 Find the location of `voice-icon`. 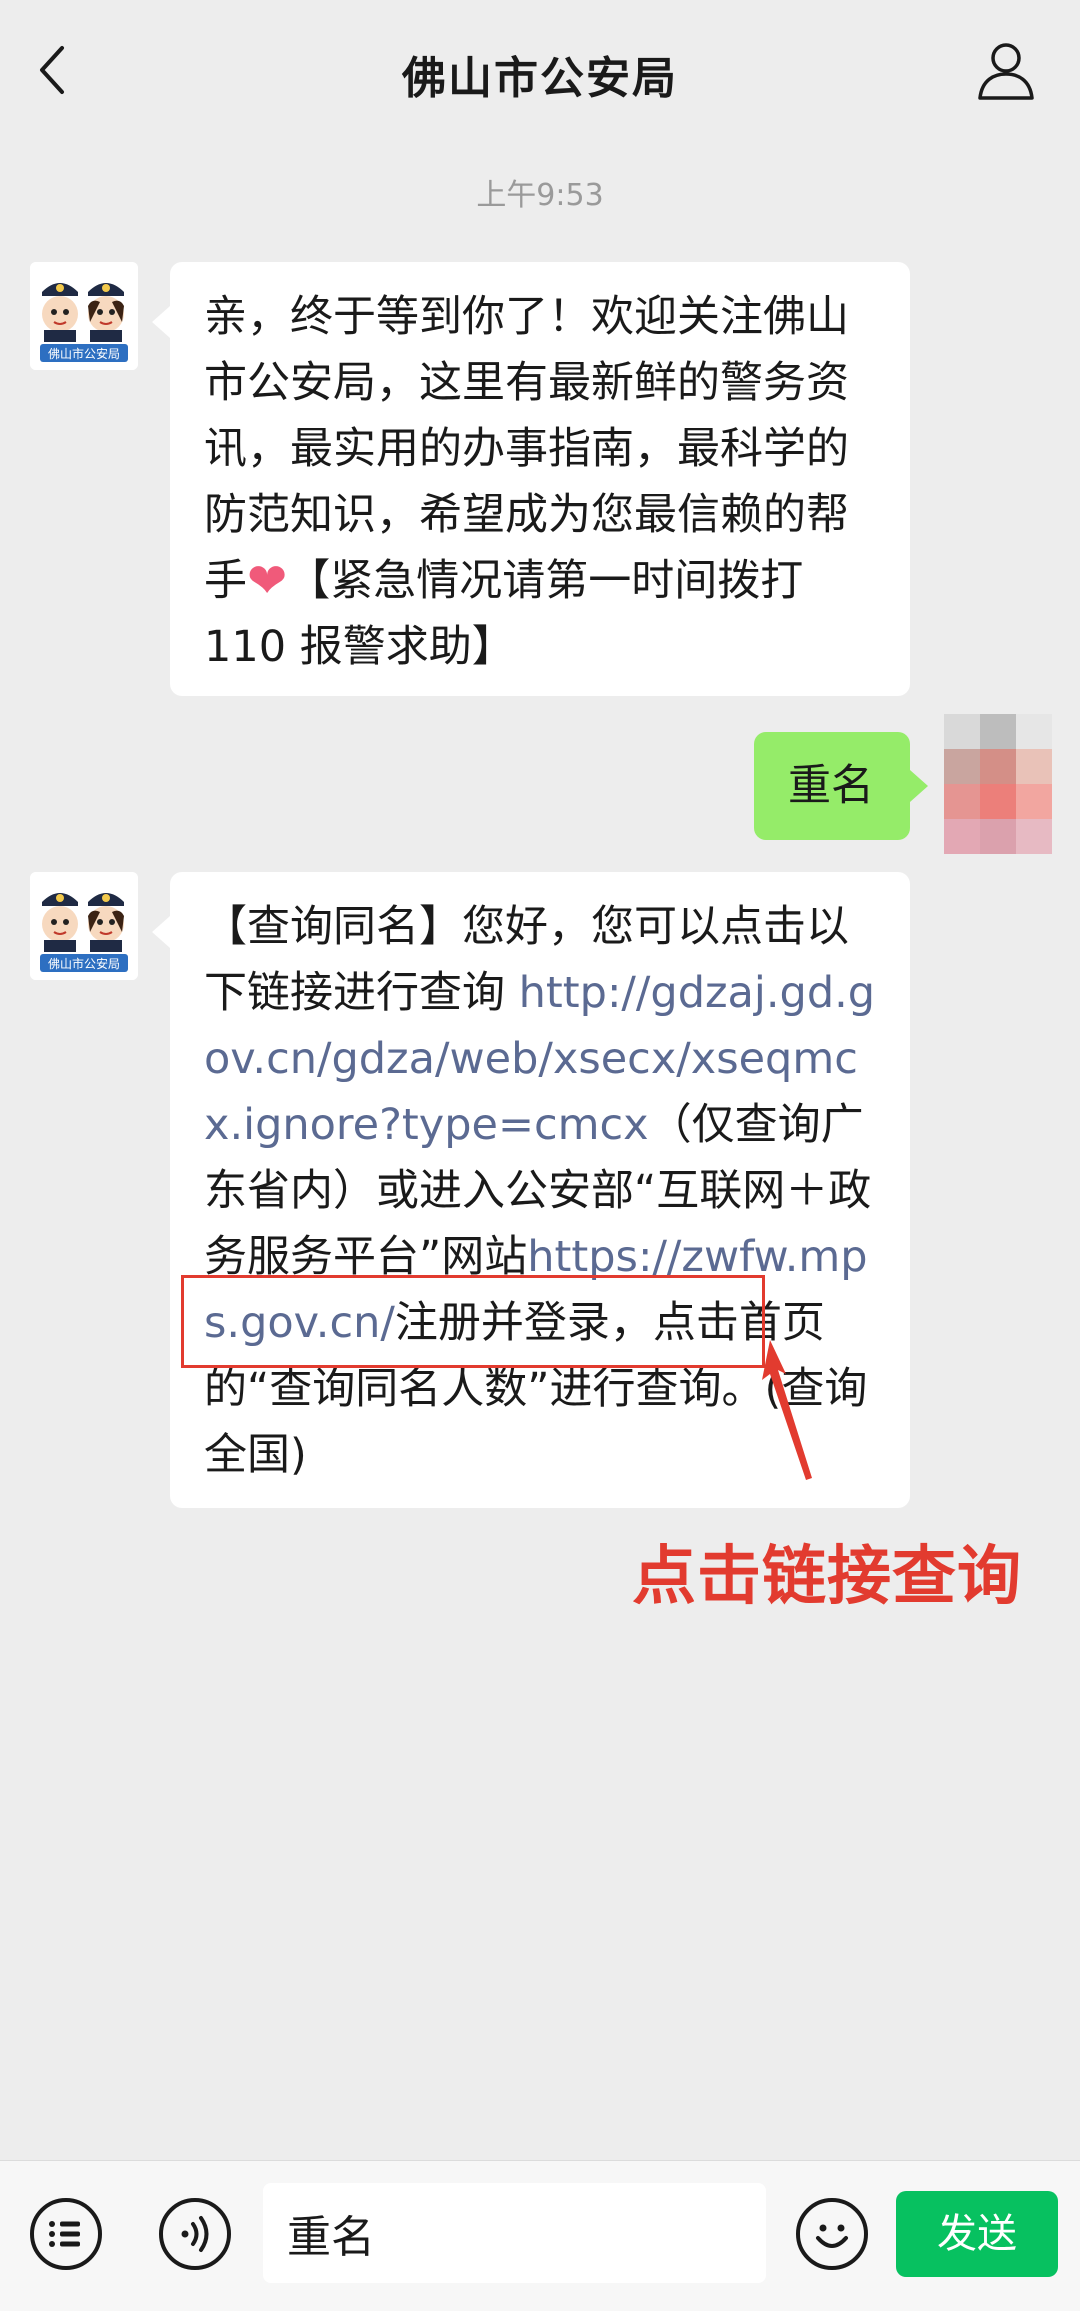

voice-icon is located at coordinates (195, 2234).